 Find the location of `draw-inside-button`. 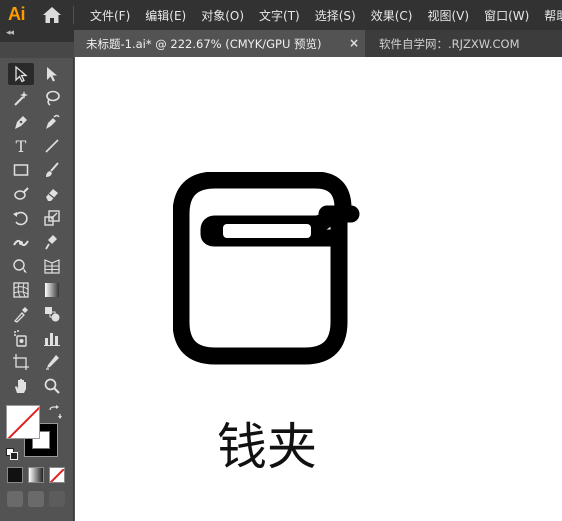

draw-inside-button is located at coordinates (57, 499).